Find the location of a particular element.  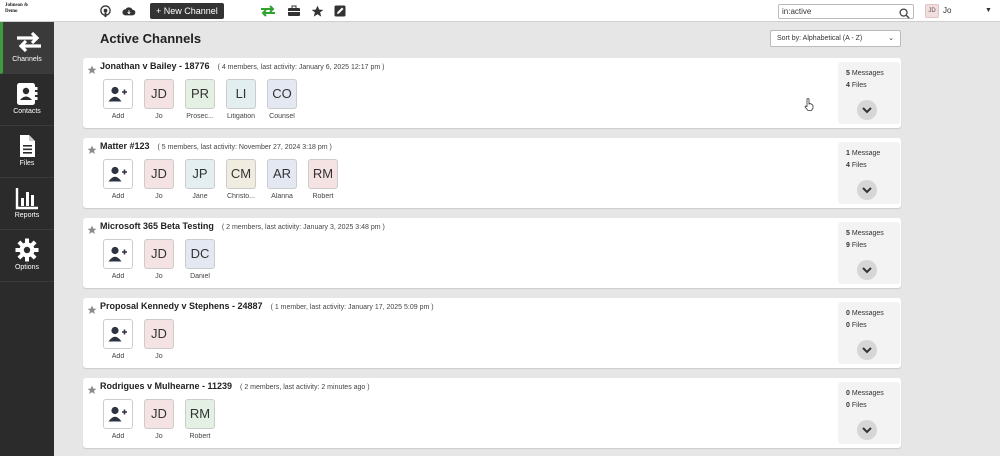

member-item: AR Alanna is located at coordinates (282, 181).